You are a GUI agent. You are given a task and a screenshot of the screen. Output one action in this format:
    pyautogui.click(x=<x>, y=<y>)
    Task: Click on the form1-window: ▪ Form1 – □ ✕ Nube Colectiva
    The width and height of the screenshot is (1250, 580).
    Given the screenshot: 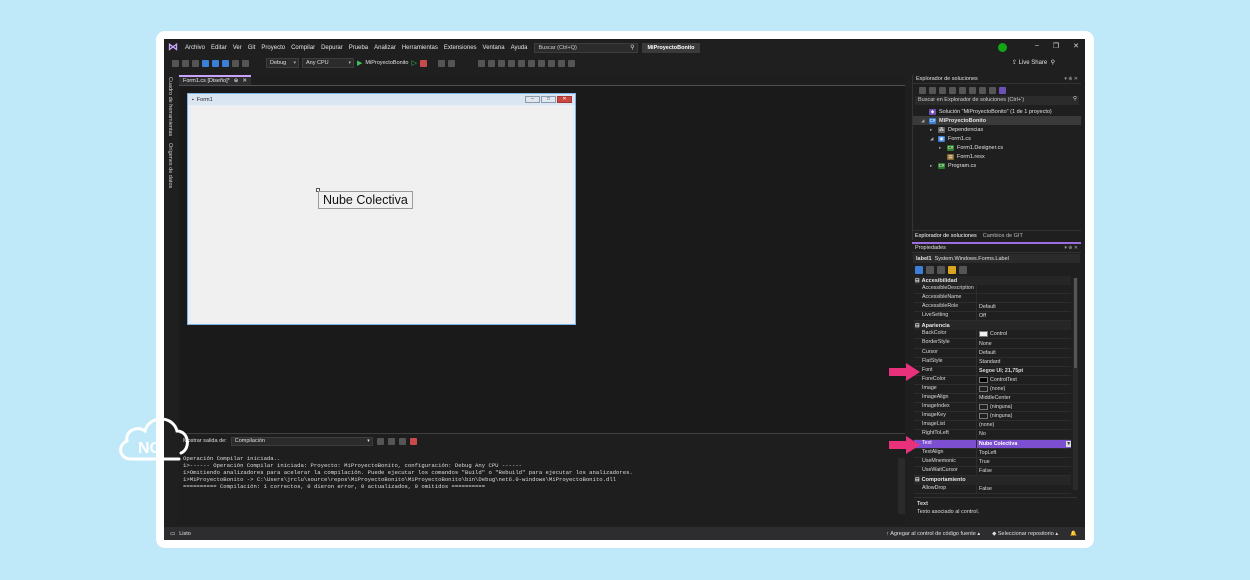 What is the action you would take?
    pyautogui.click(x=381, y=209)
    